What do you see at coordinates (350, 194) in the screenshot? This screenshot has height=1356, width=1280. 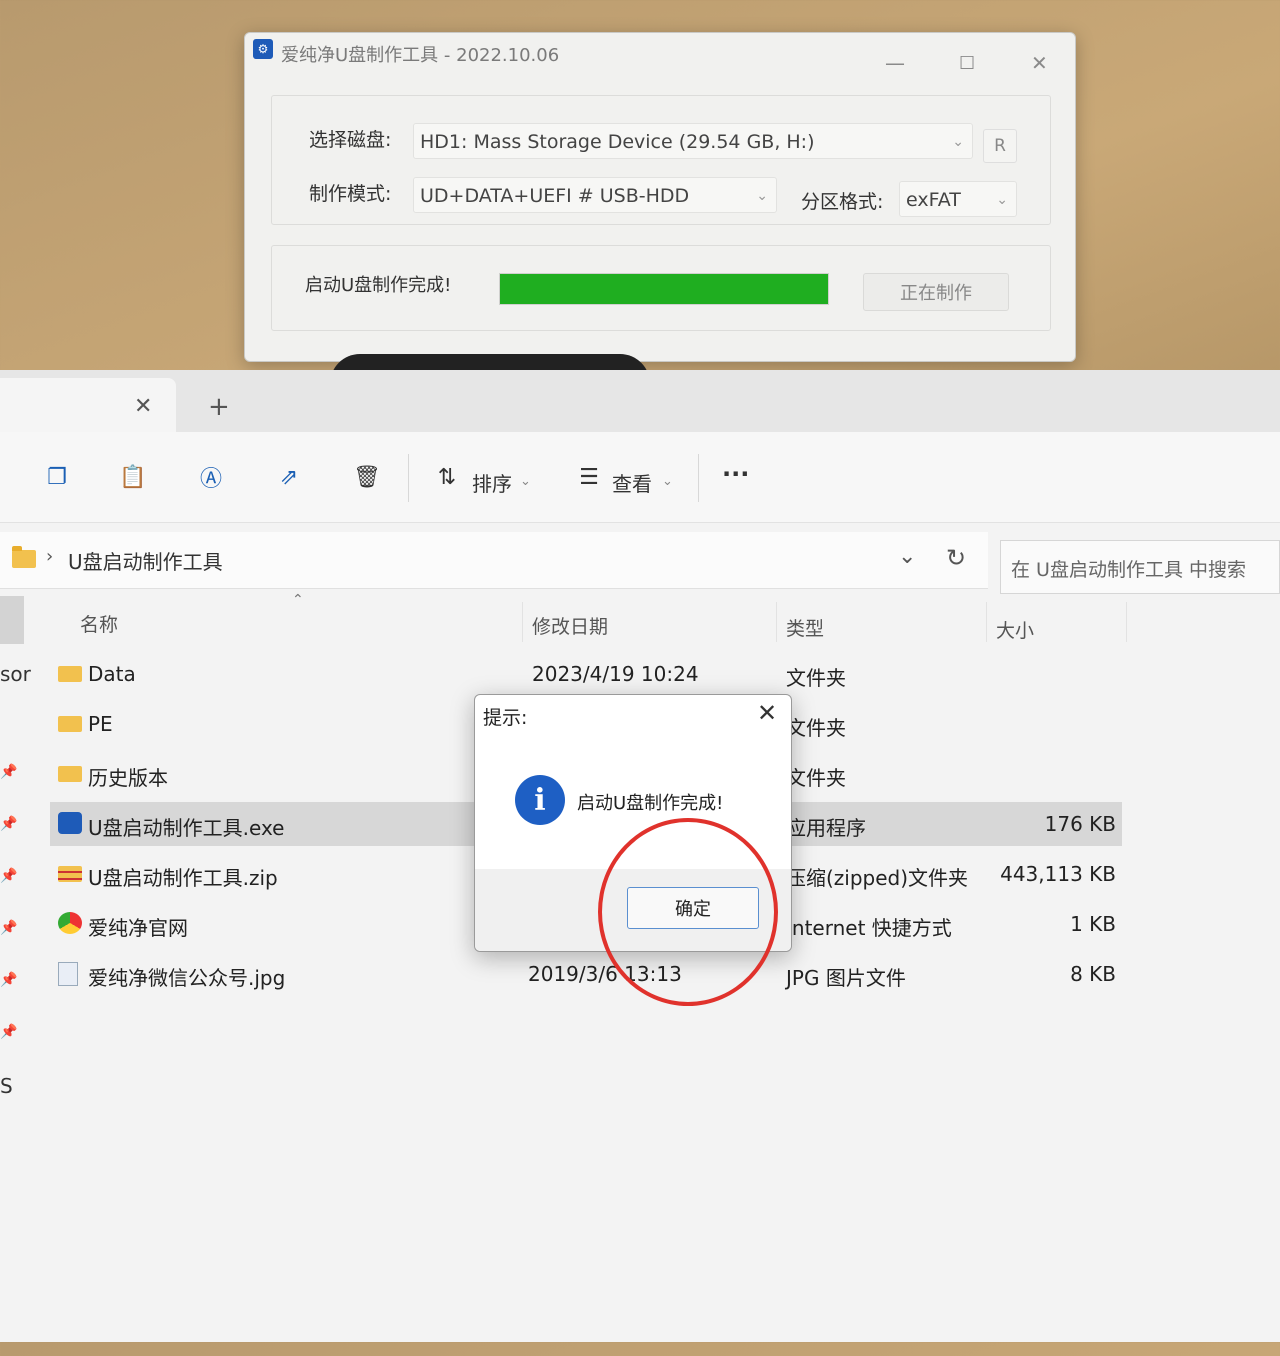 I see `mode-label: 制作模式:` at bounding box center [350, 194].